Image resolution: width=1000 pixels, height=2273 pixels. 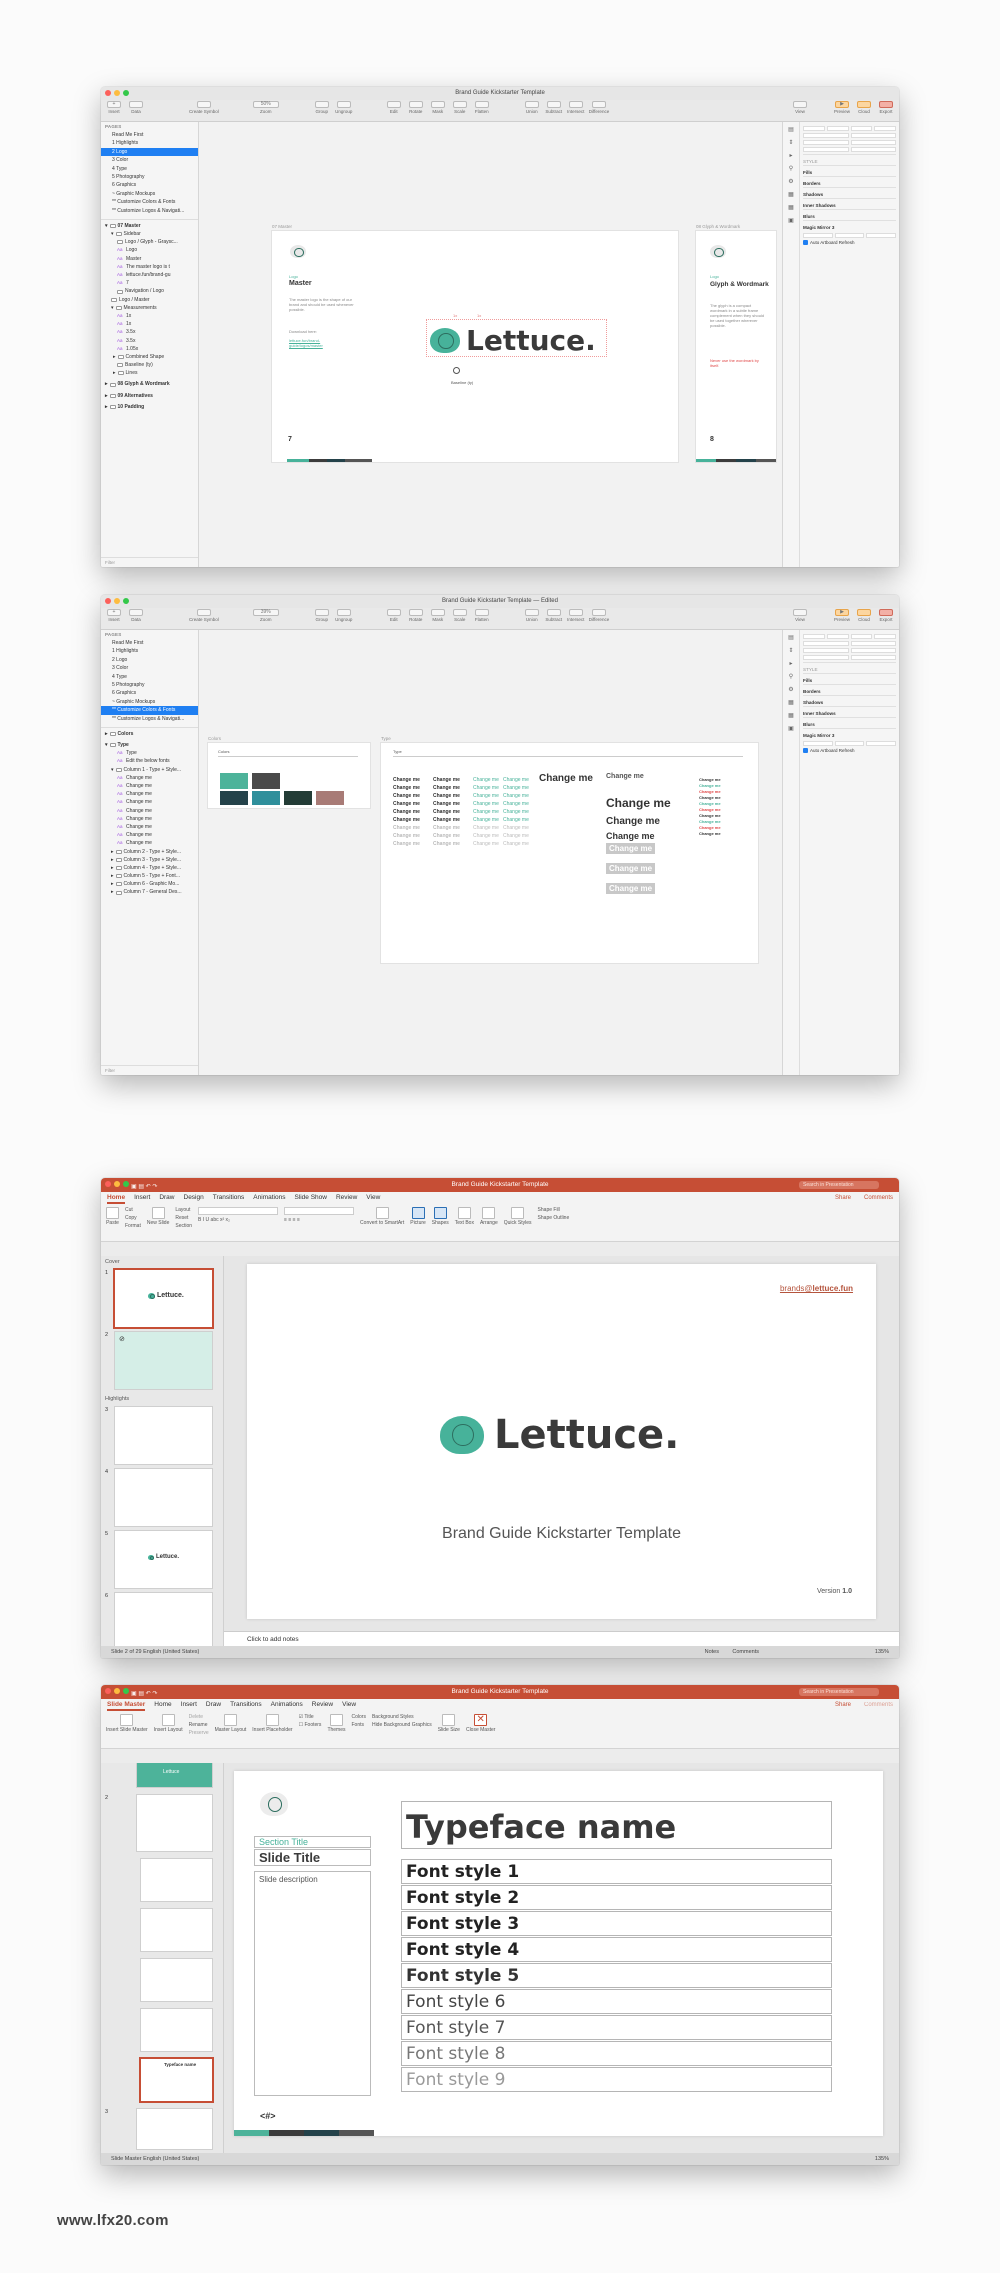 What do you see at coordinates (839, 1692) in the screenshot?
I see `search-input: Search in Presentation` at bounding box center [839, 1692].